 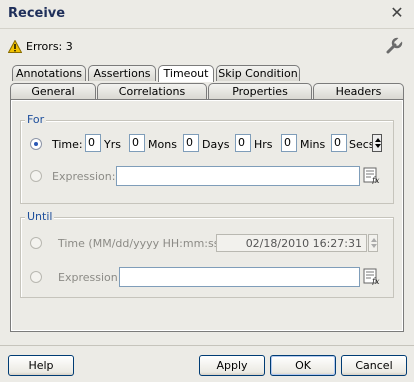 What do you see at coordinates (394, 46) in the screenshot?
I see `wrench-icon` at bounding box center [394, 46].